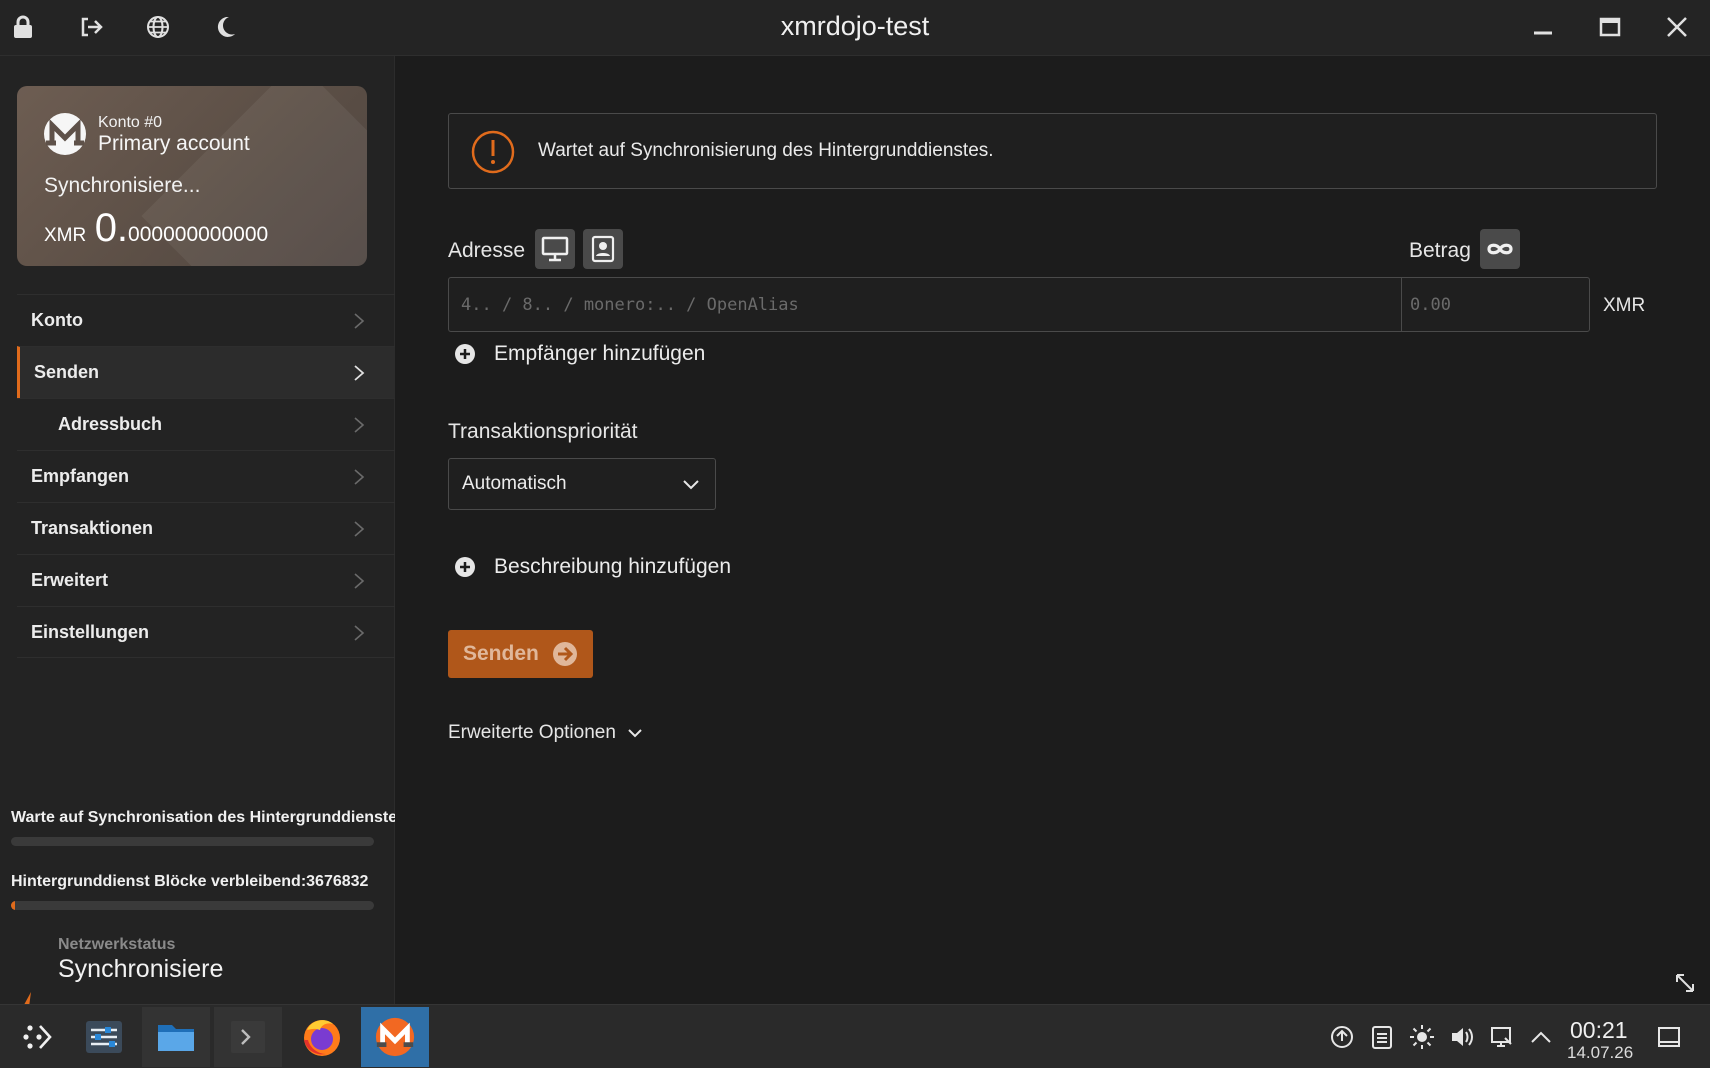 The image size is (1710, 1068). What do you see at coordinates (1677, 27) in the screenshot?
I see `close-icon` at bounding box center [1677, 27].